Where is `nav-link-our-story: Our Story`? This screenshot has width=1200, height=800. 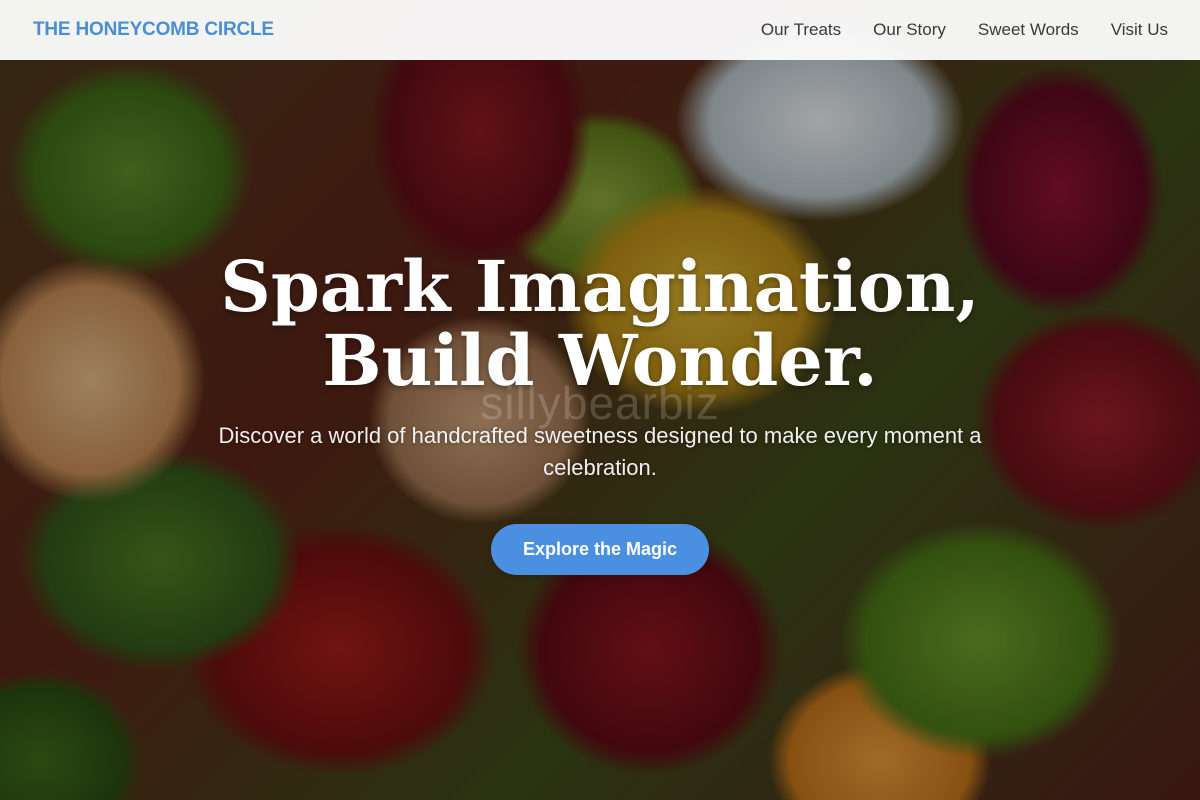 nav-link-our-story: Our Story is located at coordinates (909, 30).